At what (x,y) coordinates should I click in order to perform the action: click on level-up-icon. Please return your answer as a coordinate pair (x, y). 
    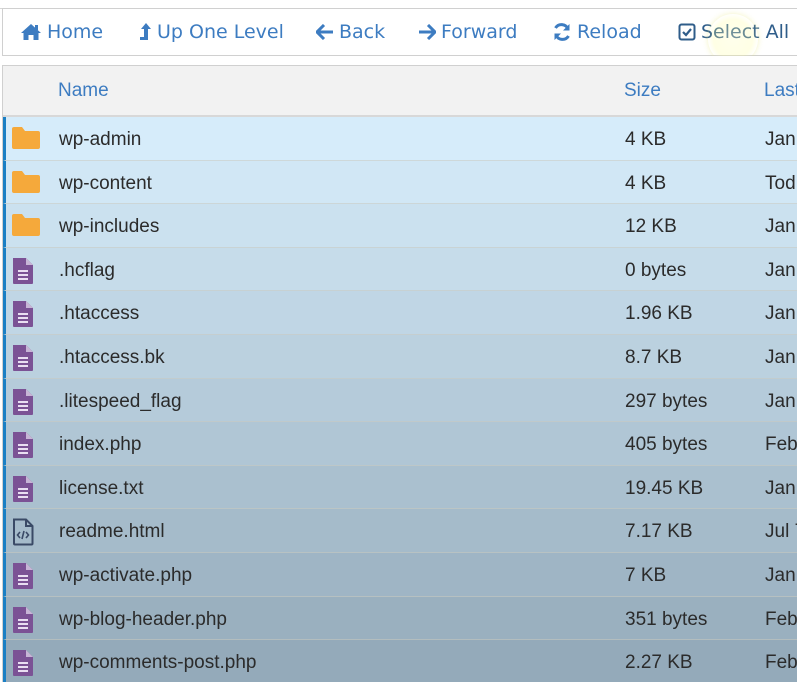
    Looking at the image, I should click on (145, 32).